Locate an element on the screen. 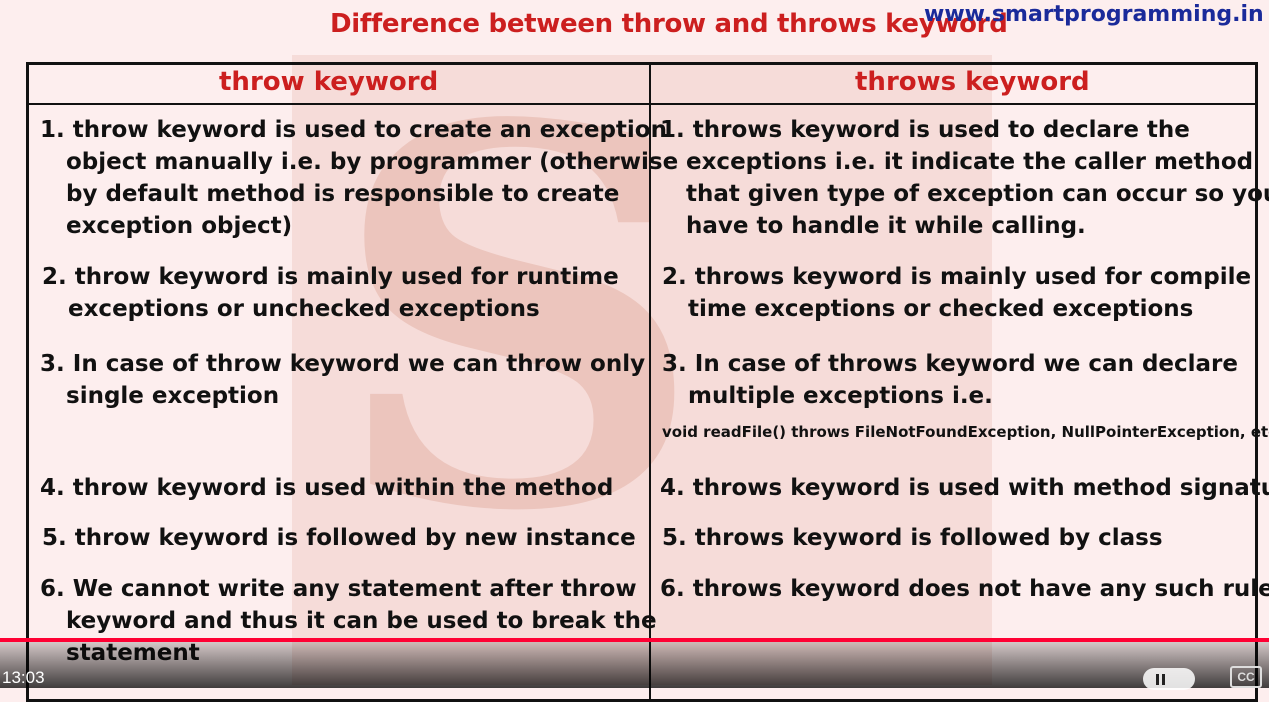 This screenshot has width=1269, height=702. progress-bar-fill is located at coordinates (634, 640).